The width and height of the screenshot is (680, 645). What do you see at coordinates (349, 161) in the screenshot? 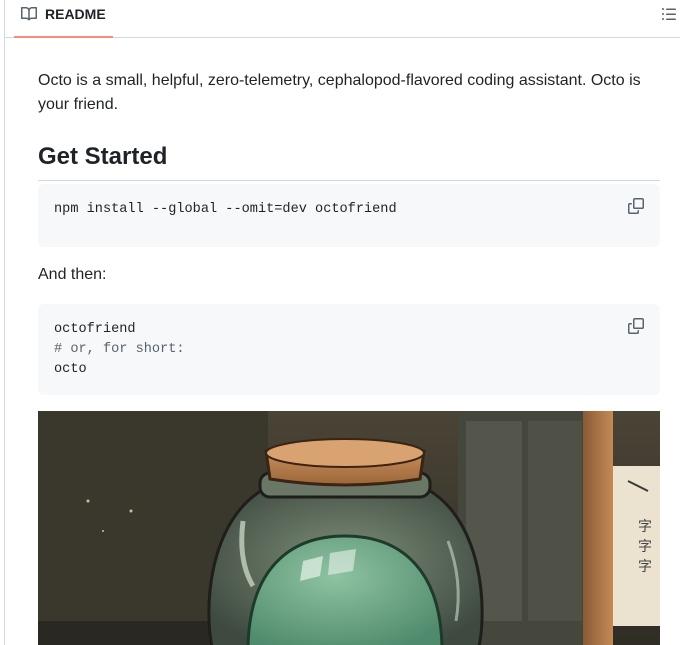
I see `get-started-heading: Get Started` at bounding box center [349, 161].